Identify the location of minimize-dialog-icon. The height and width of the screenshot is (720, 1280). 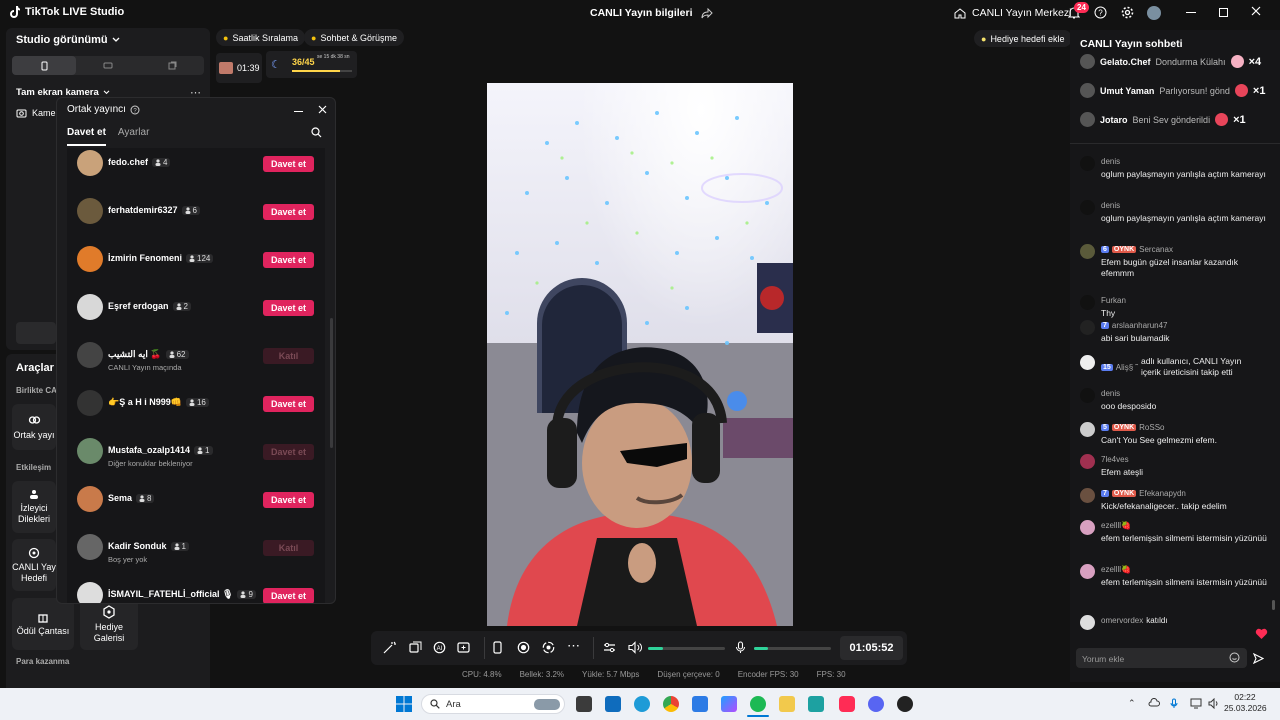
(298, 111).